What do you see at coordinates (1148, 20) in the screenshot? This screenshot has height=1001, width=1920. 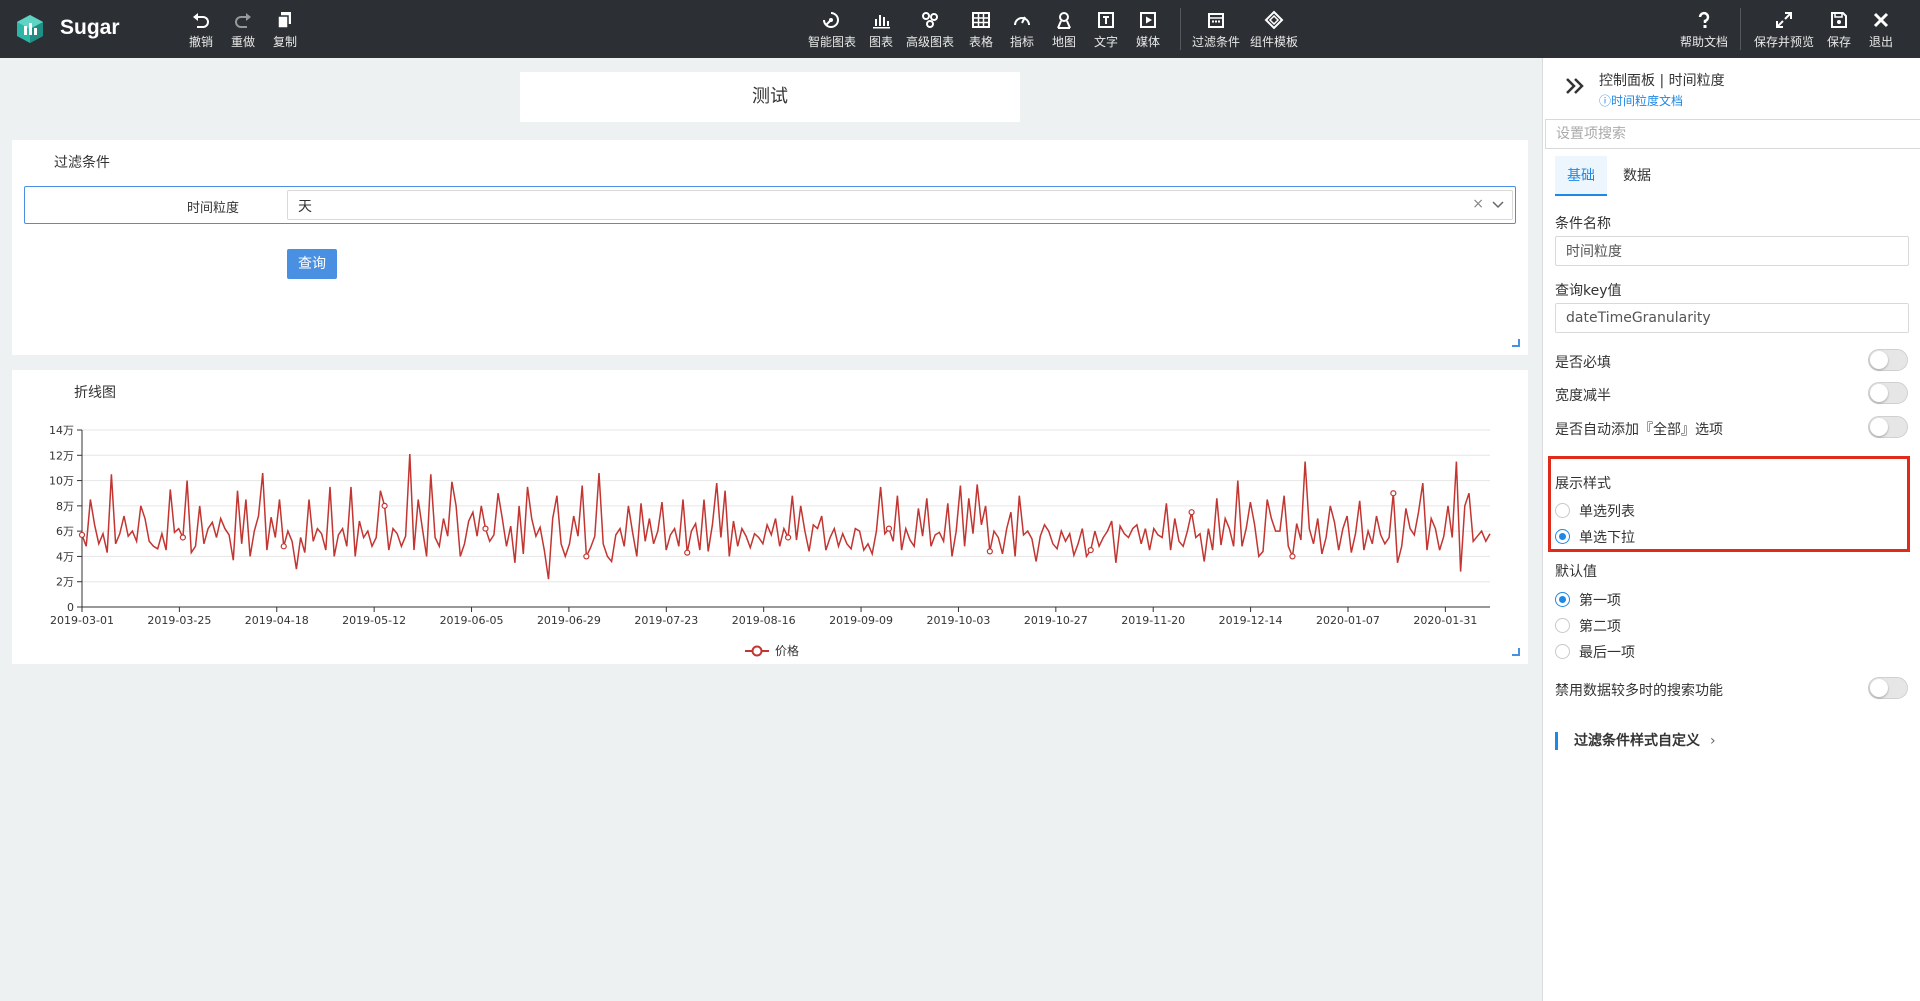 I see `media-icon` at bounding box center [1148, 20].